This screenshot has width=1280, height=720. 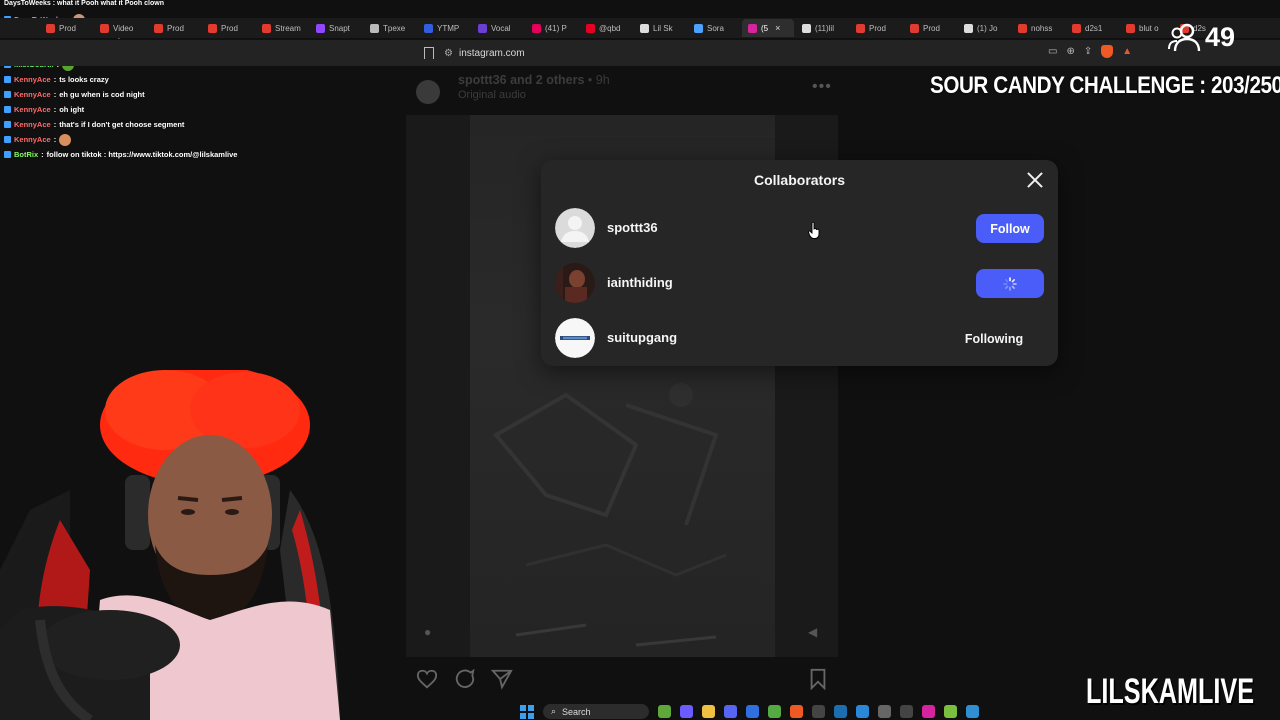 I want to click on browser-tab: (41) P, so click(x=552, y=28).